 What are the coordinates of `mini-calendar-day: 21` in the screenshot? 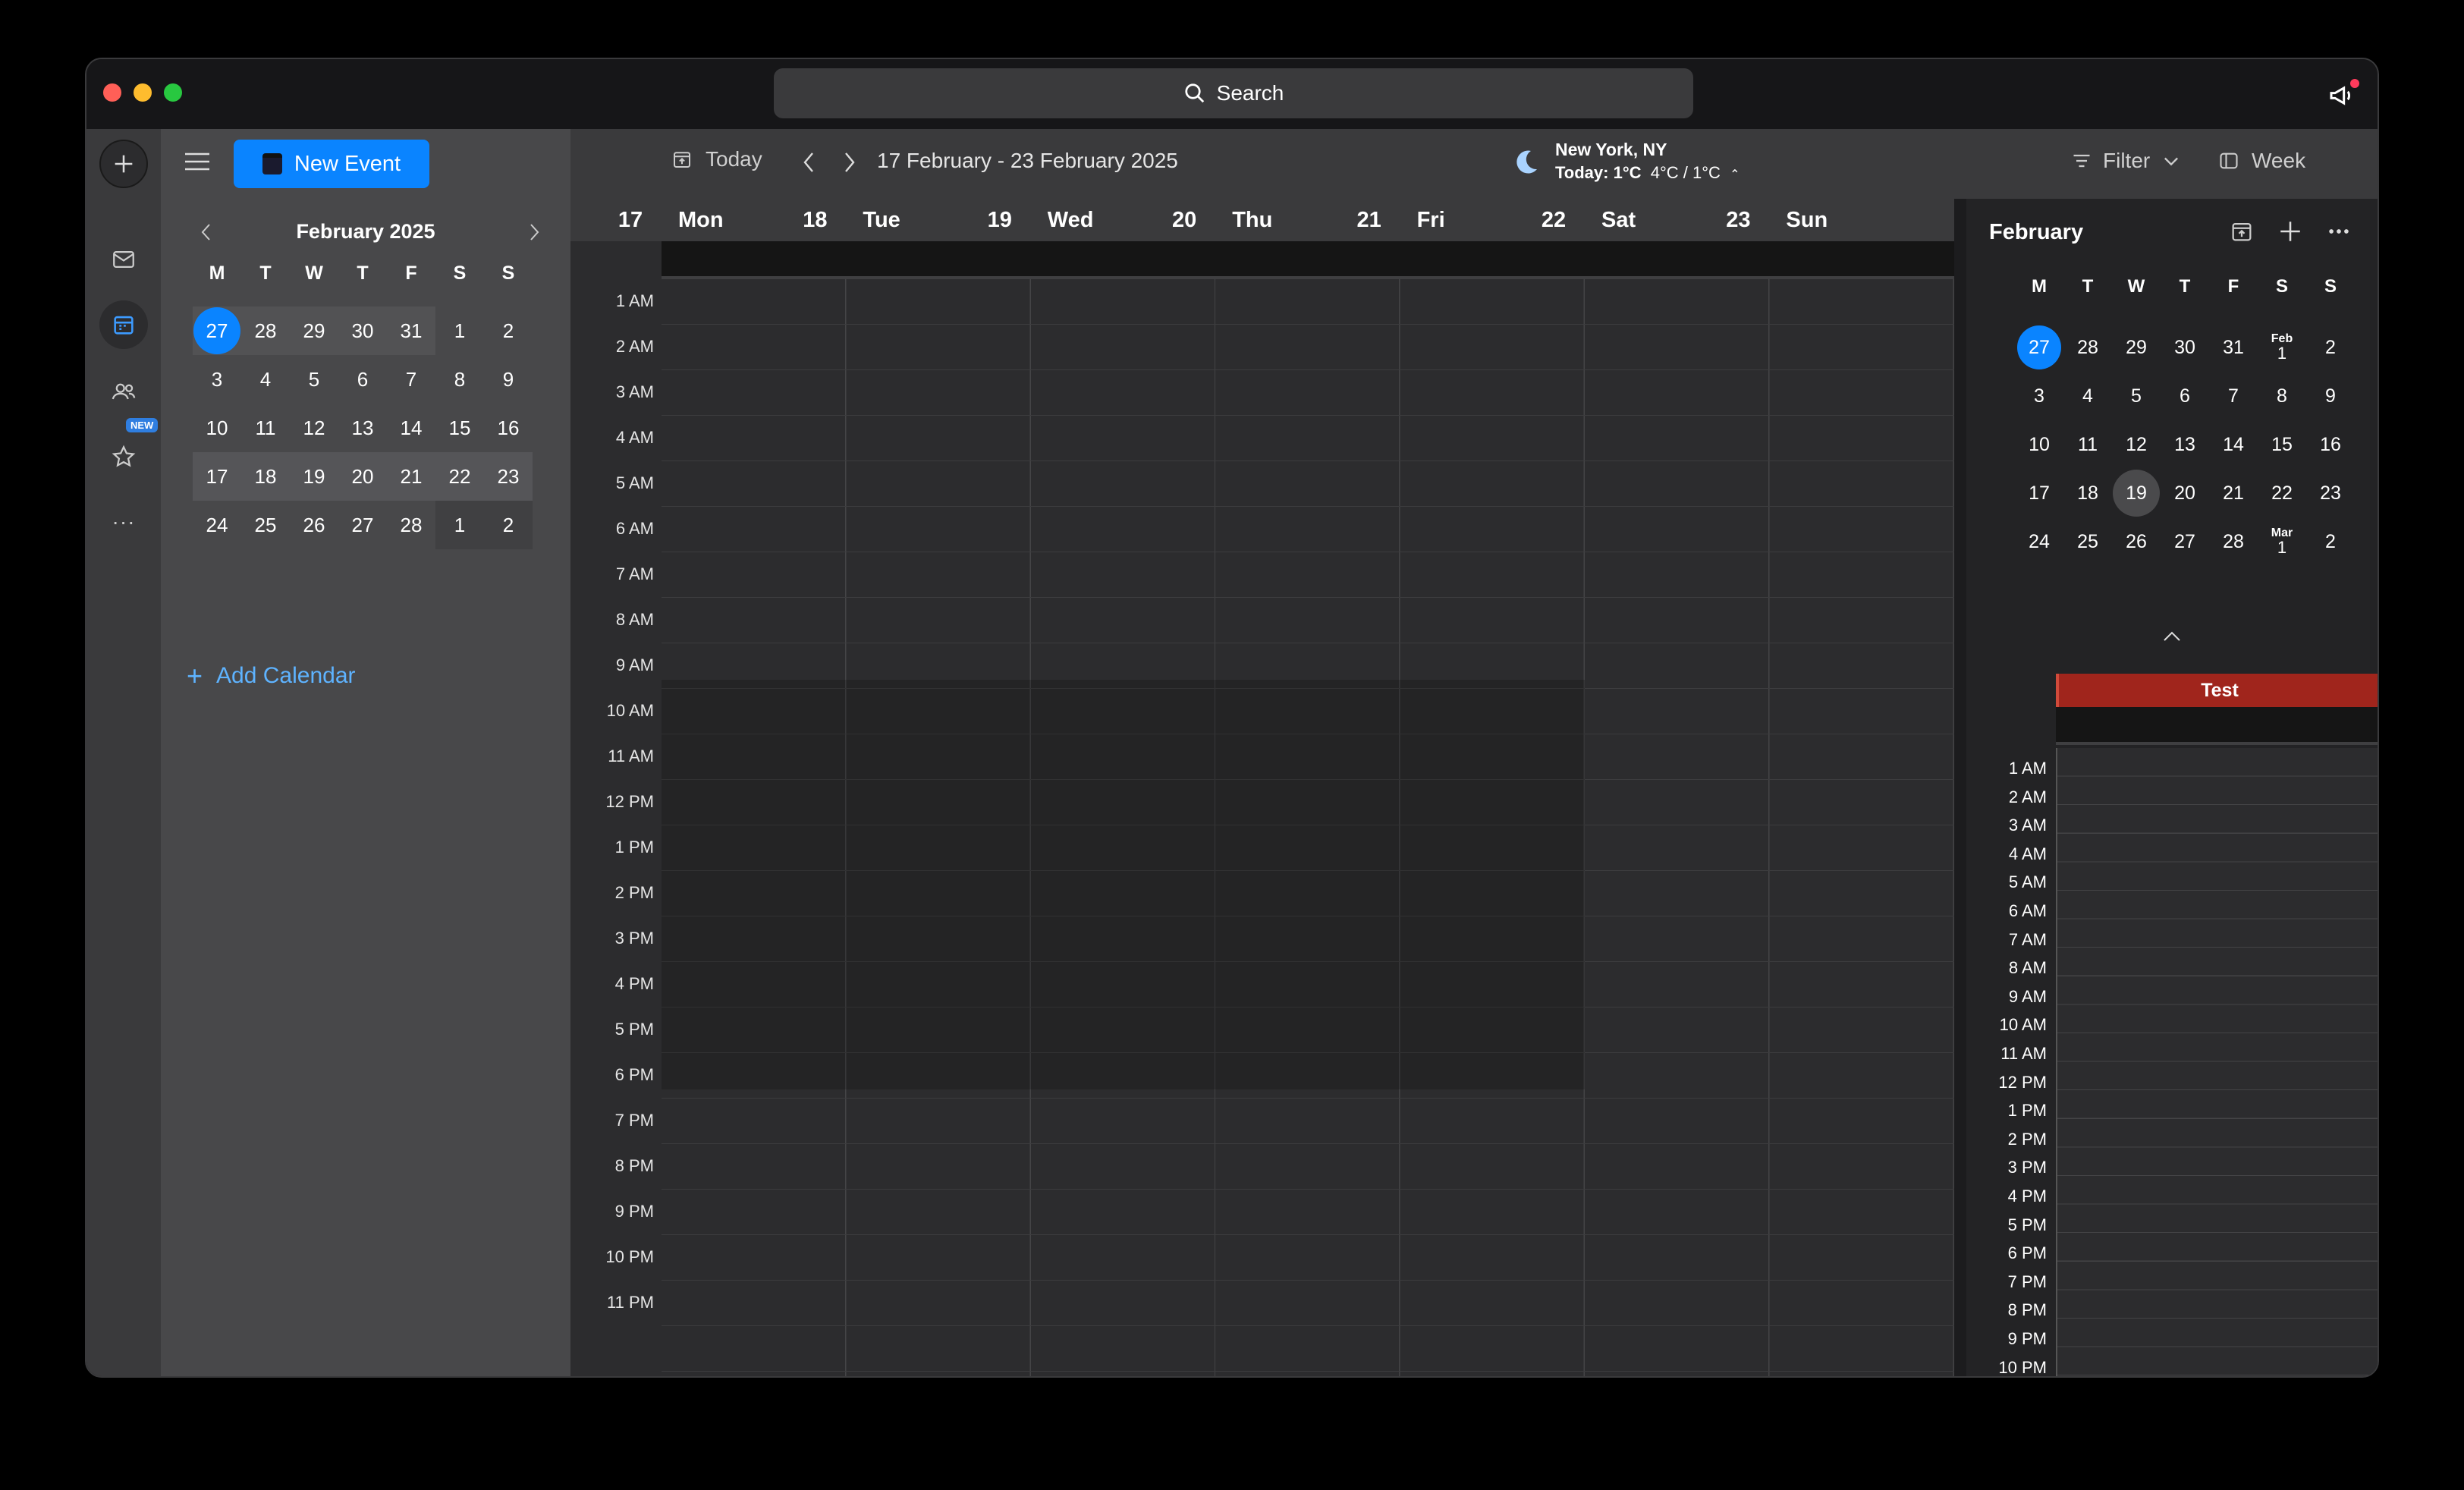 It's located at (411, 477).